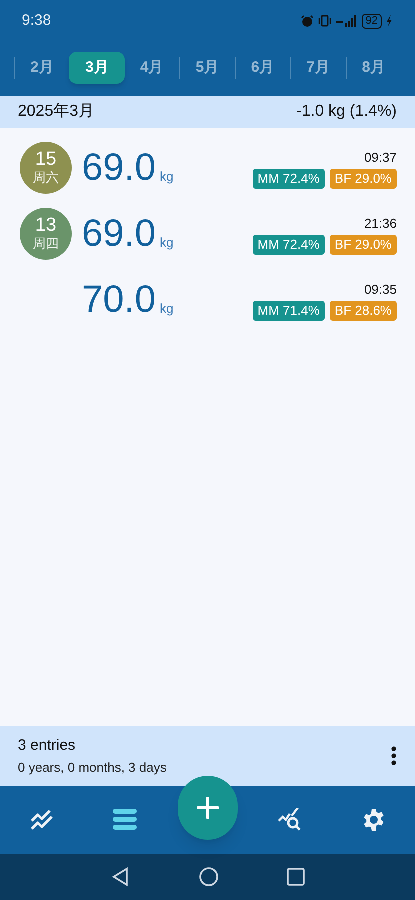  Describe the element at coordinates (380, 223) in the screenshot. I see `entry-time: 21:36` at that location.